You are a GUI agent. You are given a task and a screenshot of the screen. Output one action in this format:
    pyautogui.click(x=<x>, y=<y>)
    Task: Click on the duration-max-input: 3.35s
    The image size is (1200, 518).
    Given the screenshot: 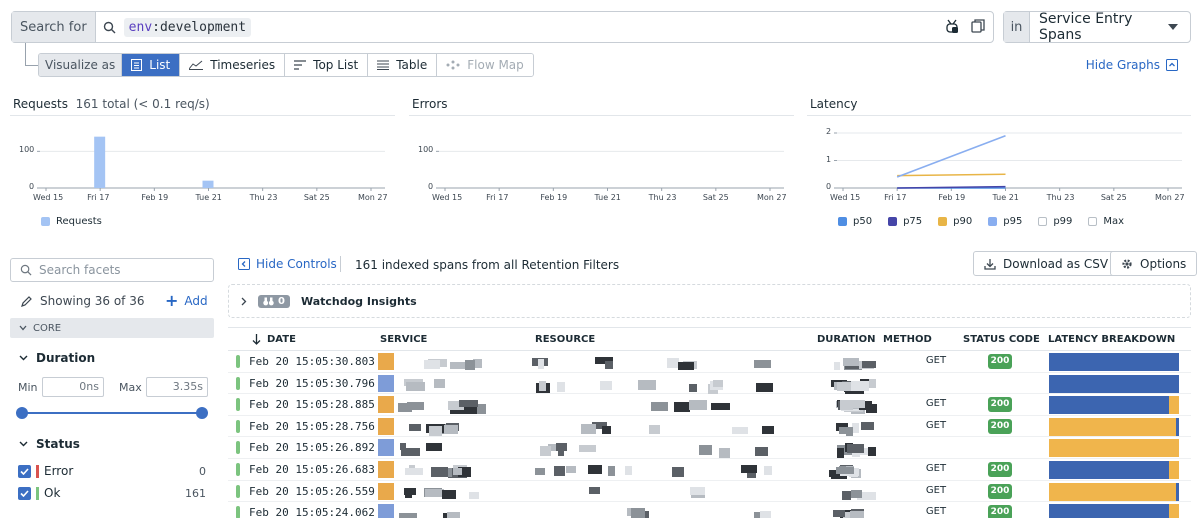 What is the action you would take?
    pyautogui.click(x=177, y=387)
    